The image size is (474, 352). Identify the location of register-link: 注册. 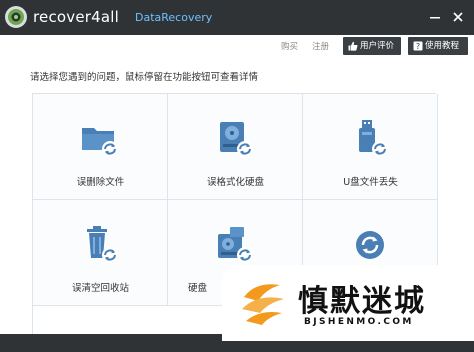
(320, 46).